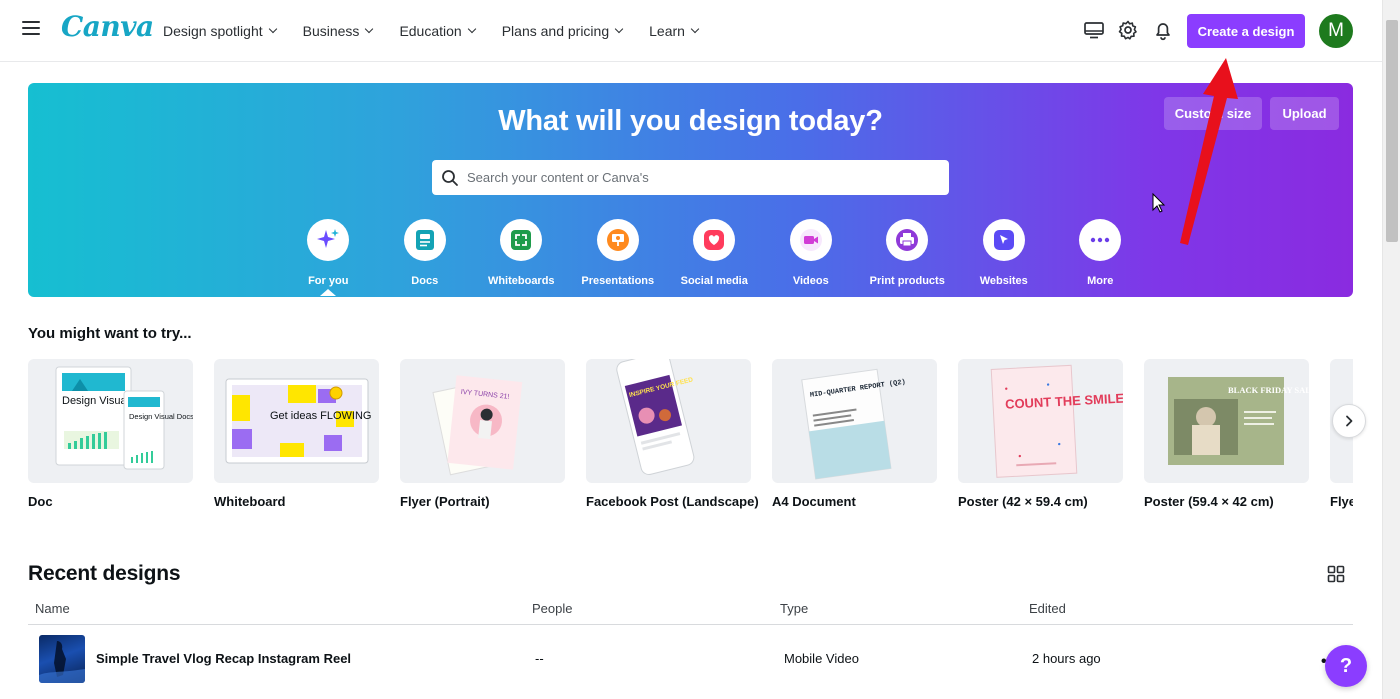  I want to click on category-label: Whiteboards, so click(521, 281).